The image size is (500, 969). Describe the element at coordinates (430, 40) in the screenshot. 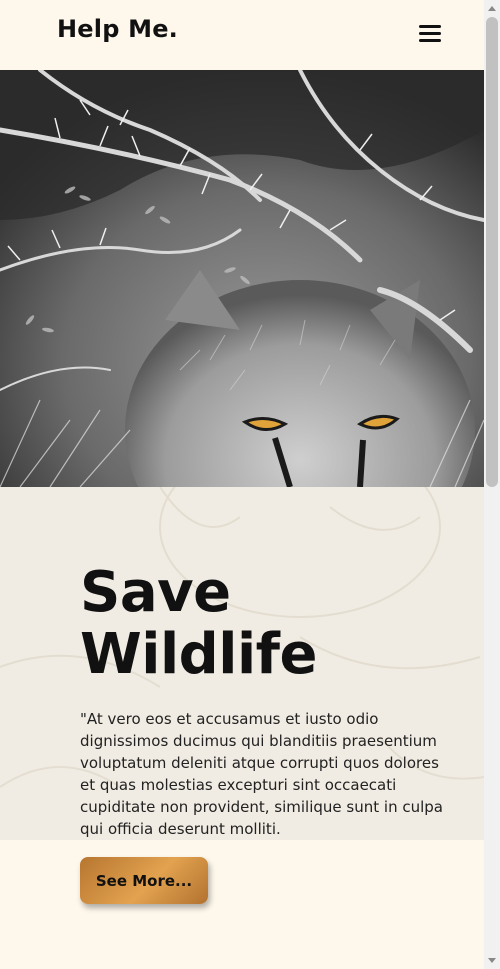

I see `menu-bar-bottom` at that location.